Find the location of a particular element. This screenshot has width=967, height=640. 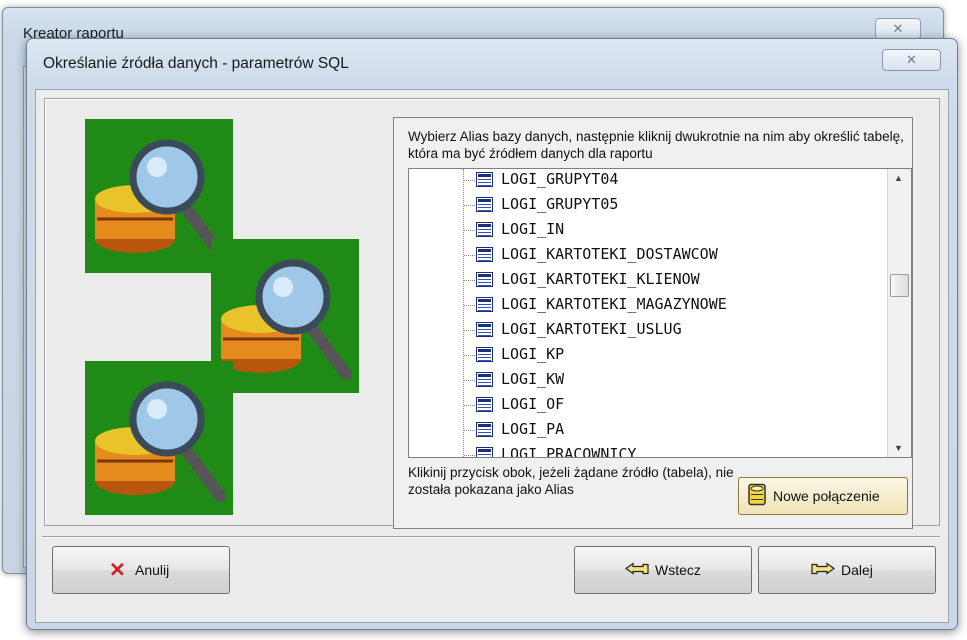

list-item: LOGI_GRUPYT05 is located at coordinates (644, 205).